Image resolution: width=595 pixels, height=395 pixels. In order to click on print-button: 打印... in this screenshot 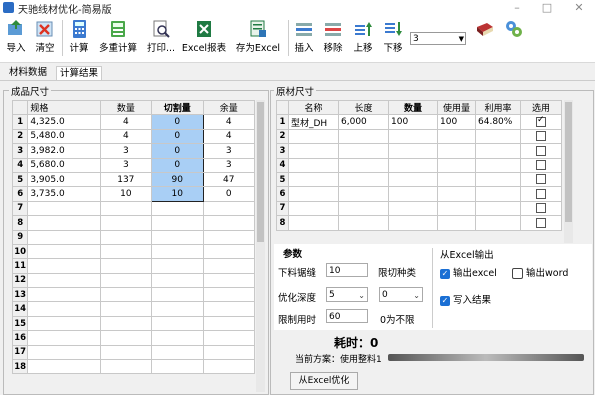, I will do `click(161, 39)`.